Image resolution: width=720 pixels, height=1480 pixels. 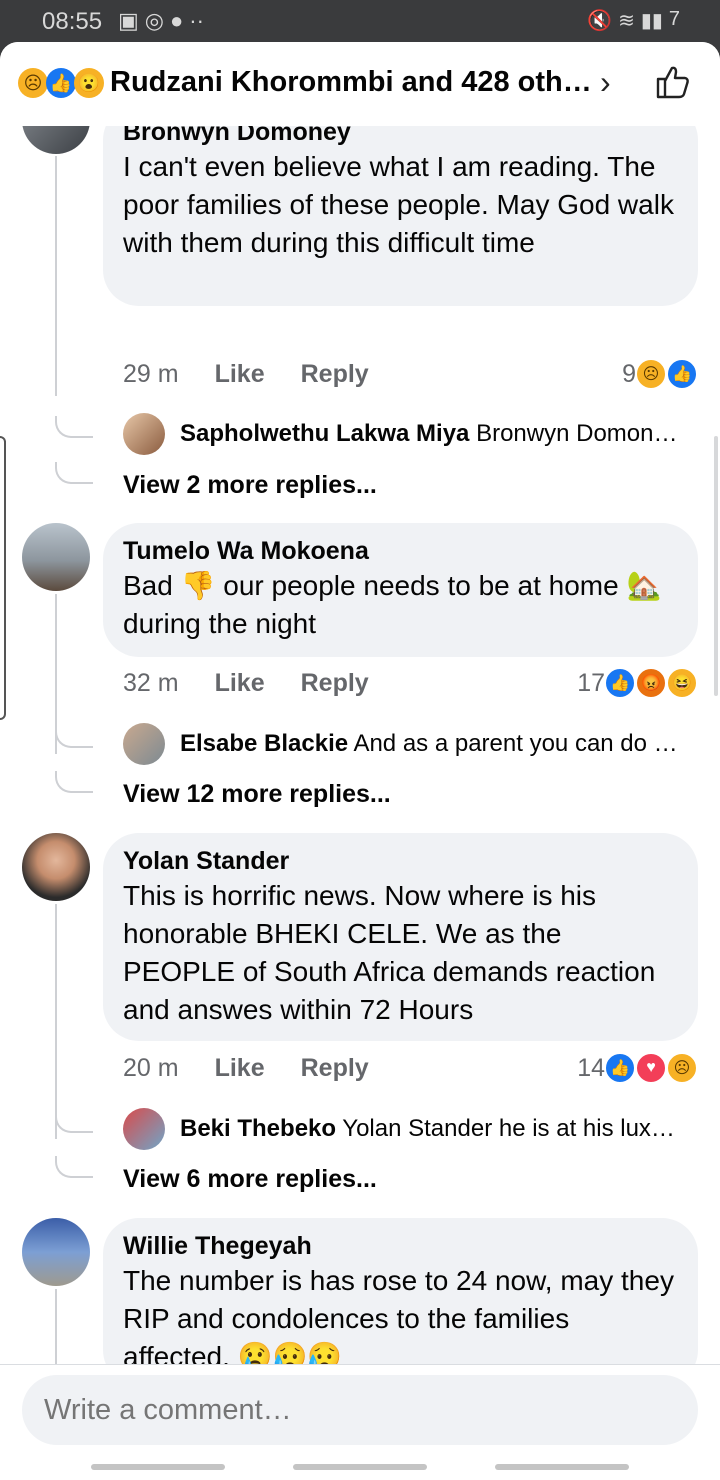 I want to click on reaction-count-value: 17, so click(x=591, y=682).